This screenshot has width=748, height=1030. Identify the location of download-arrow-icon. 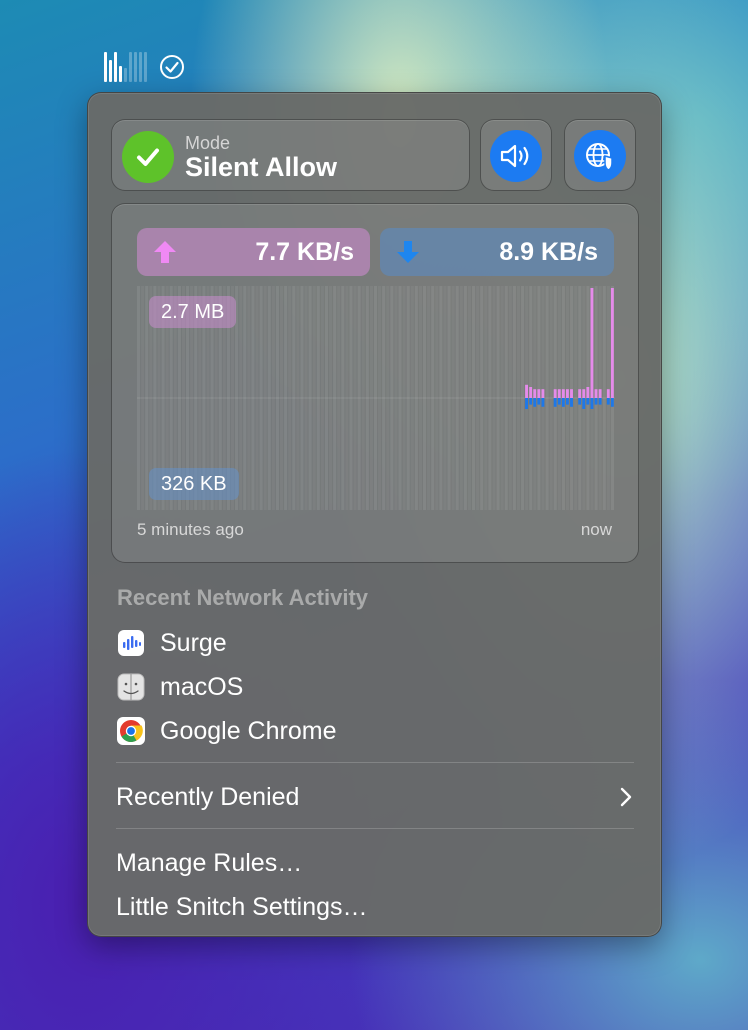
(408, 252).